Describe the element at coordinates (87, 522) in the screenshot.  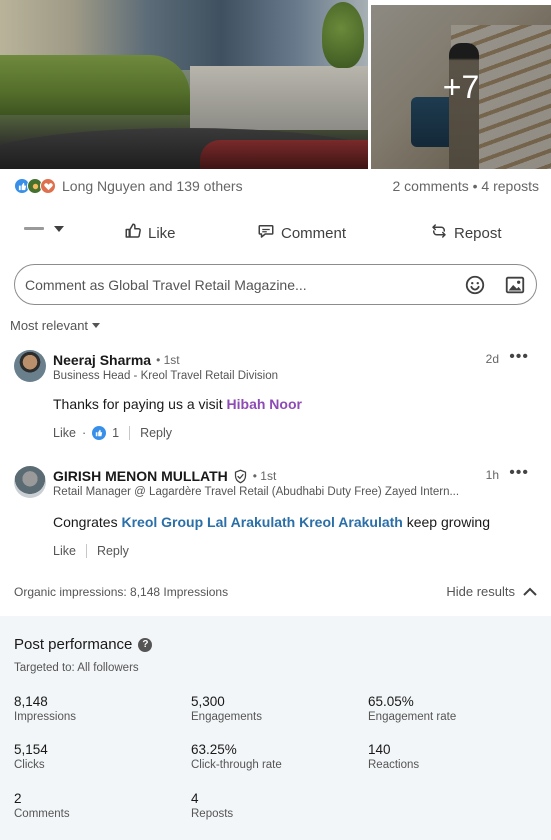
I see `comment-text-body: Congrates` at that location.